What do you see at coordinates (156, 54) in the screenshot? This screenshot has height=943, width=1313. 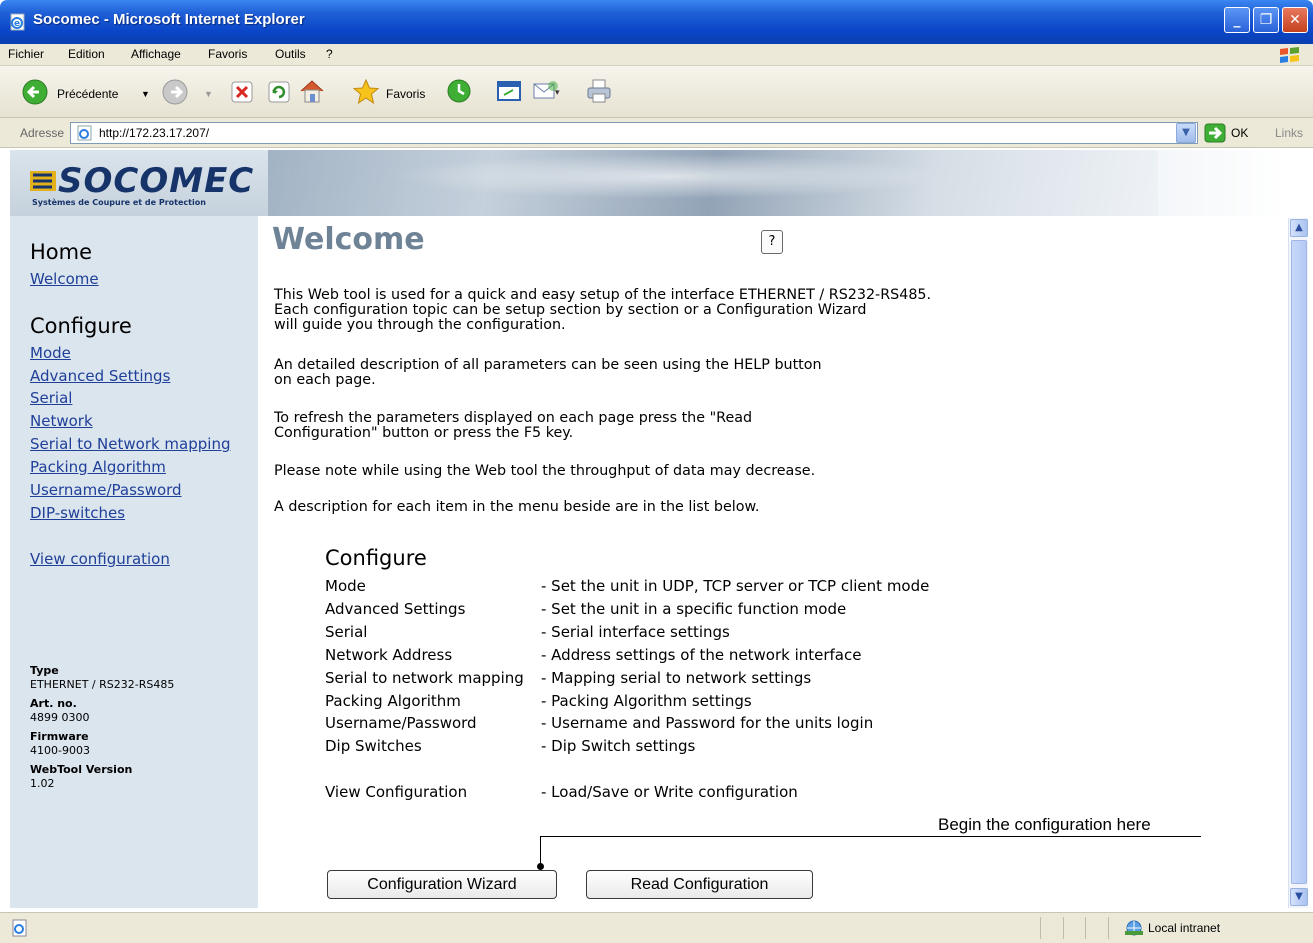 I see `menu-affichage: Affichage` at bounding box center [156, 54].